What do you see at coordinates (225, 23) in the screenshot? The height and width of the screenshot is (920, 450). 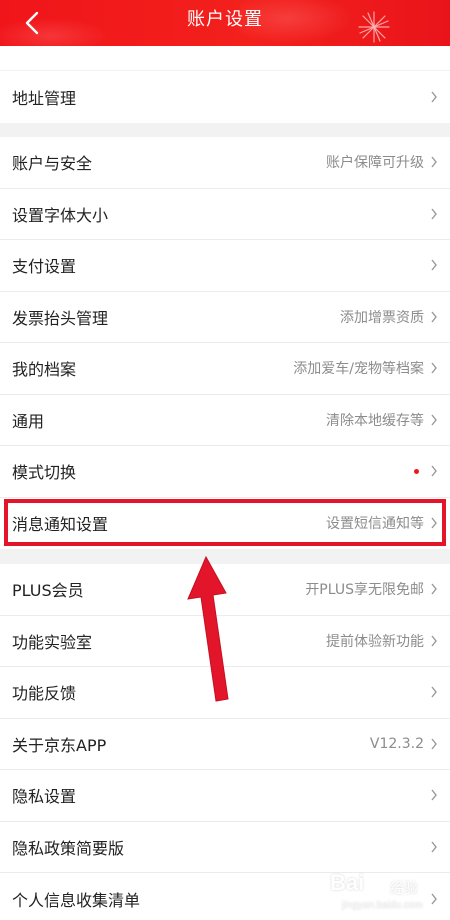 I see `app-header: 账户设置` at bounding box center [225, 23].